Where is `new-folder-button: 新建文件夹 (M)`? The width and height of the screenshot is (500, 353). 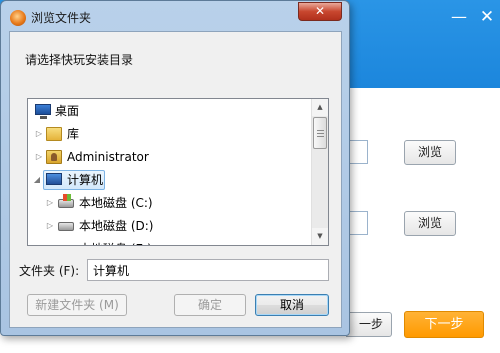
new-folder-button: 新建文件夹 (M) is located at coordinates (77, 305).